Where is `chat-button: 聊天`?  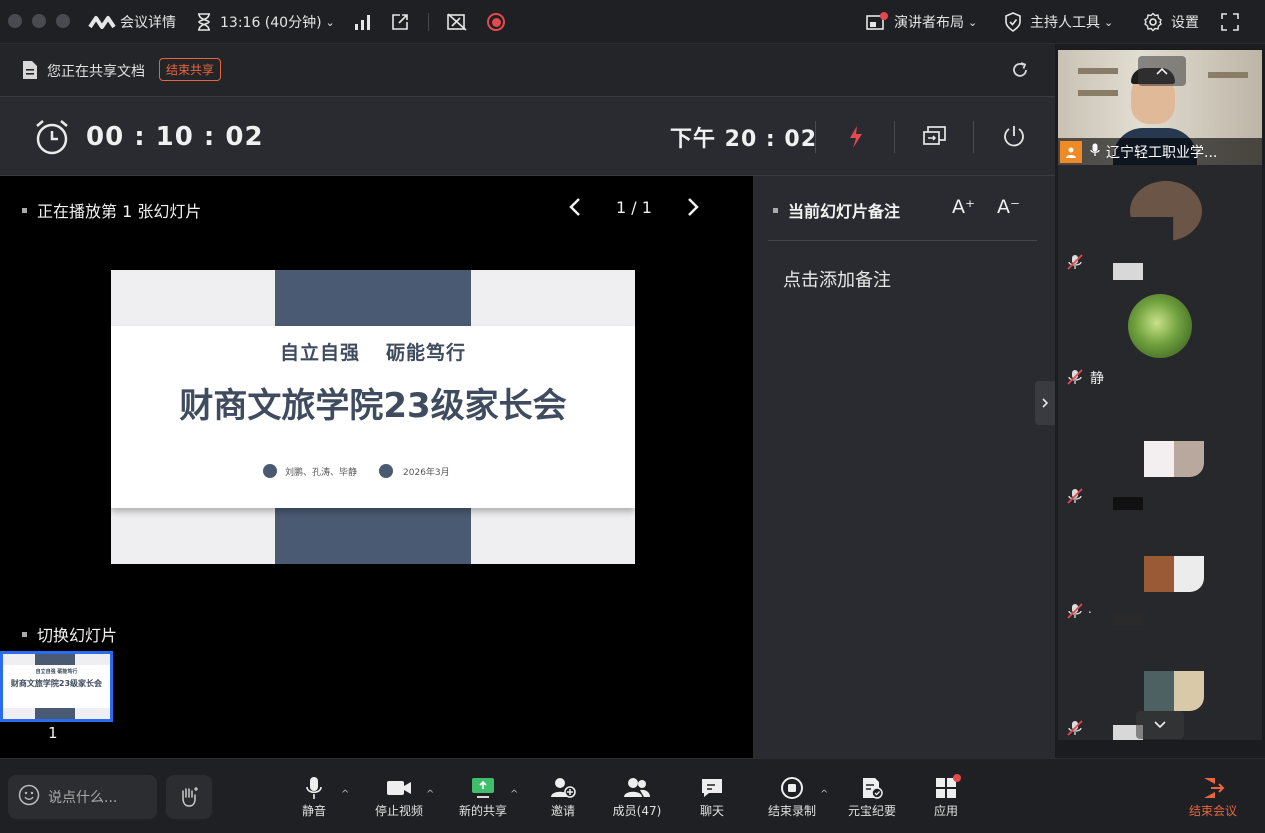 chat-button: 聊天 is located at coordinates (712, 796).